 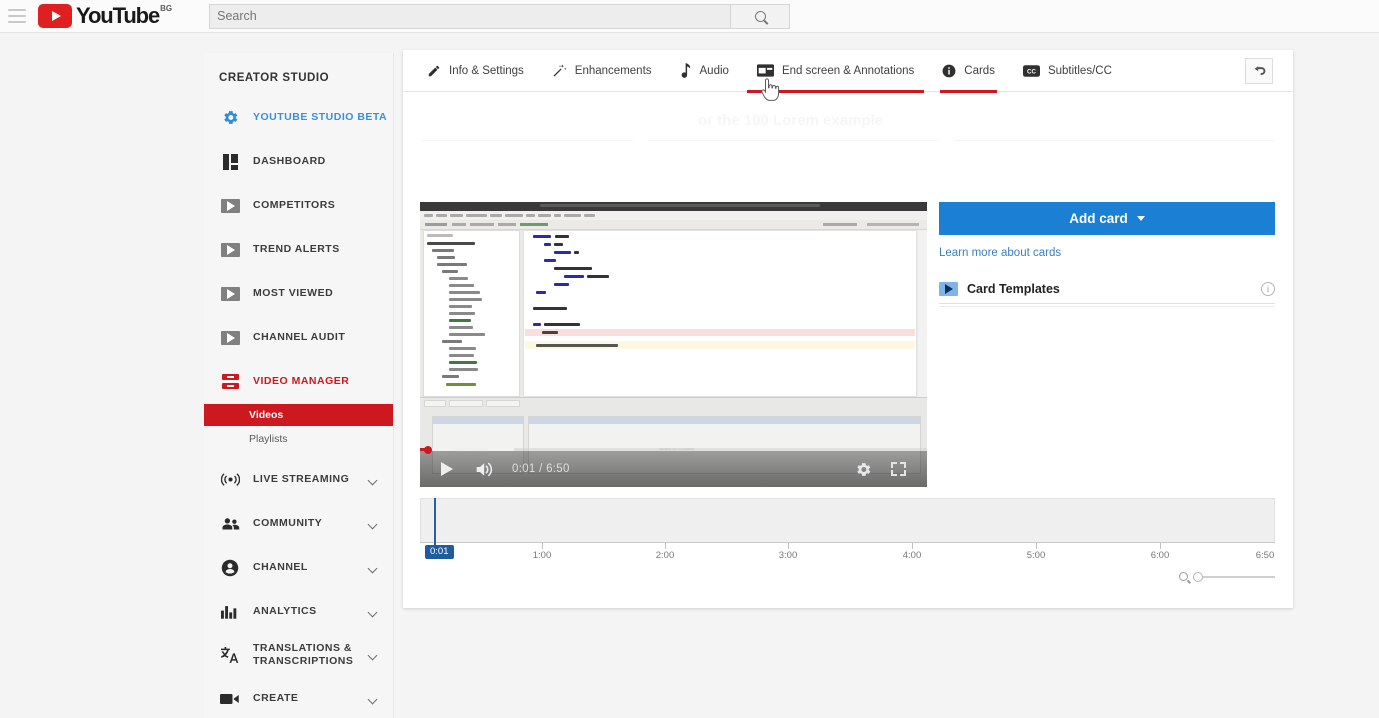 I want to click on player-controls-right, so click(x=880, y=469).